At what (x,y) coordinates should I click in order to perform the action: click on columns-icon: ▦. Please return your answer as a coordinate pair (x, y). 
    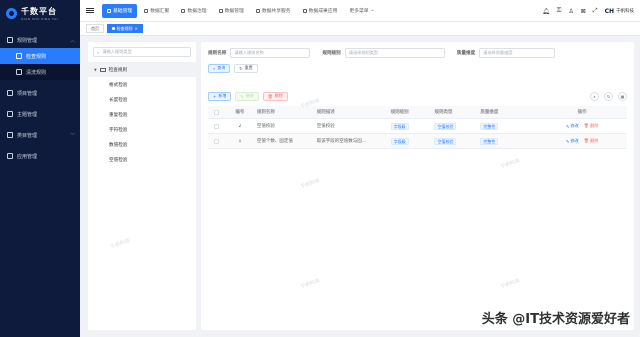
    Looking at the image, I should click on (622, 96).